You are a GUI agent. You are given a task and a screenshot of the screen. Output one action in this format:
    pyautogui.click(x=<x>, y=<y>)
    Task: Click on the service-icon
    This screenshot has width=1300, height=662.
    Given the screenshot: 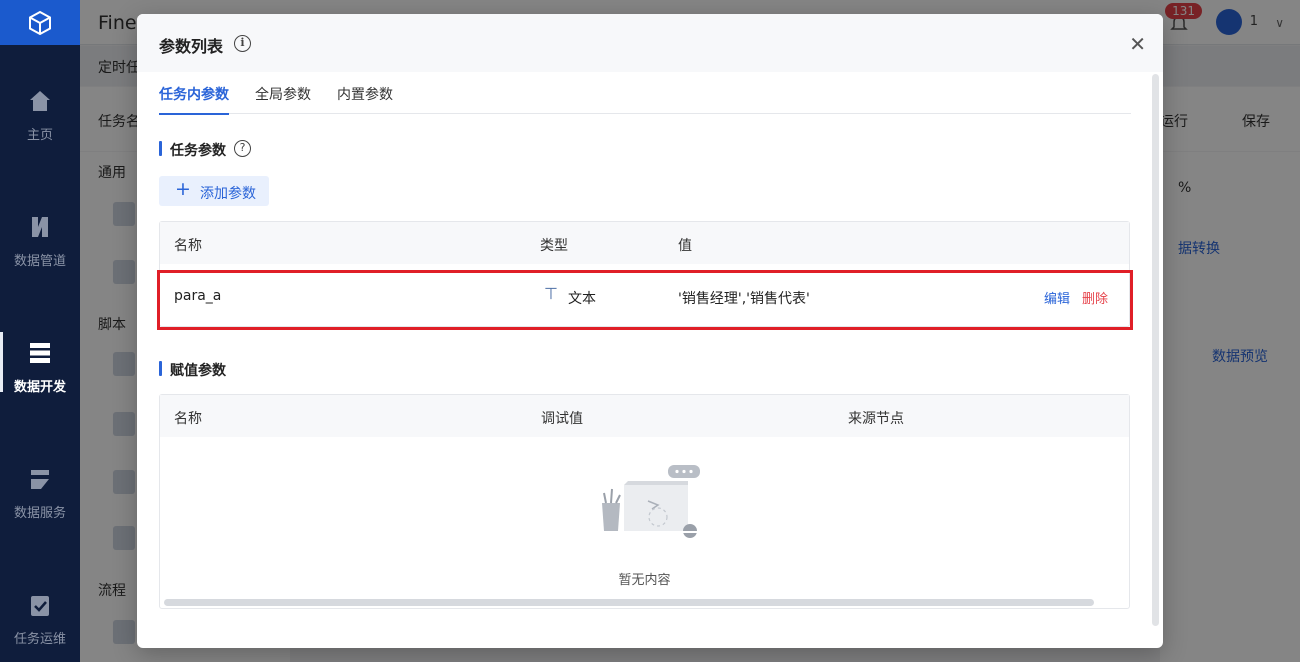 What is the action you would take?
    pyautogui.click(x=40, y=479)
    